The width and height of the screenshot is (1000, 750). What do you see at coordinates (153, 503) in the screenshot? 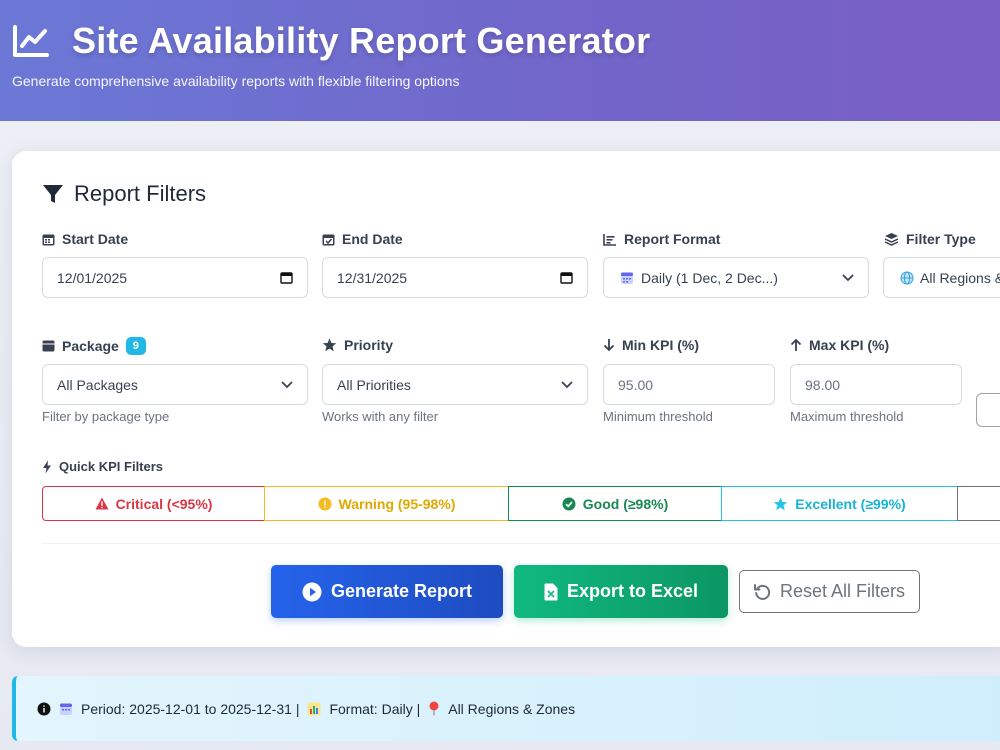
I see `quick-filter-critical: Critical (<95%)` at bounding box center [153, 503].